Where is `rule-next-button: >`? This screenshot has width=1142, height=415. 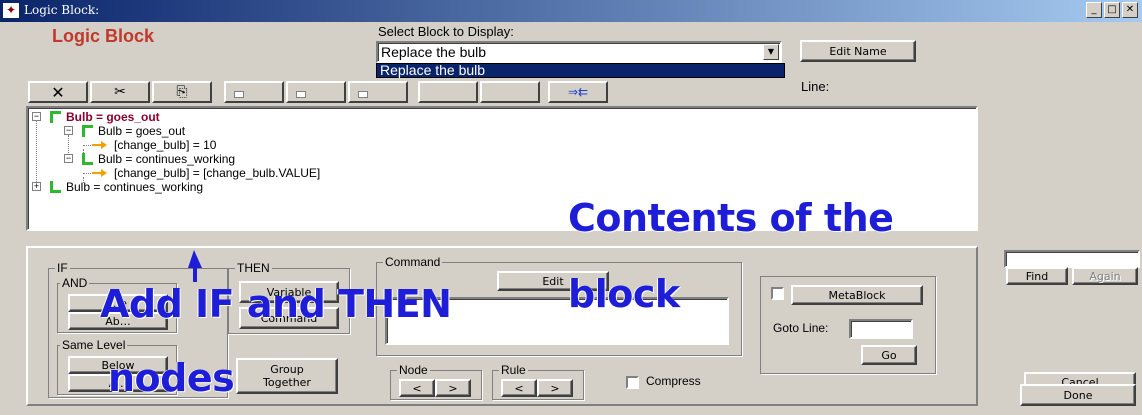 rule-next-button: > is located at coordinates (555, 388).